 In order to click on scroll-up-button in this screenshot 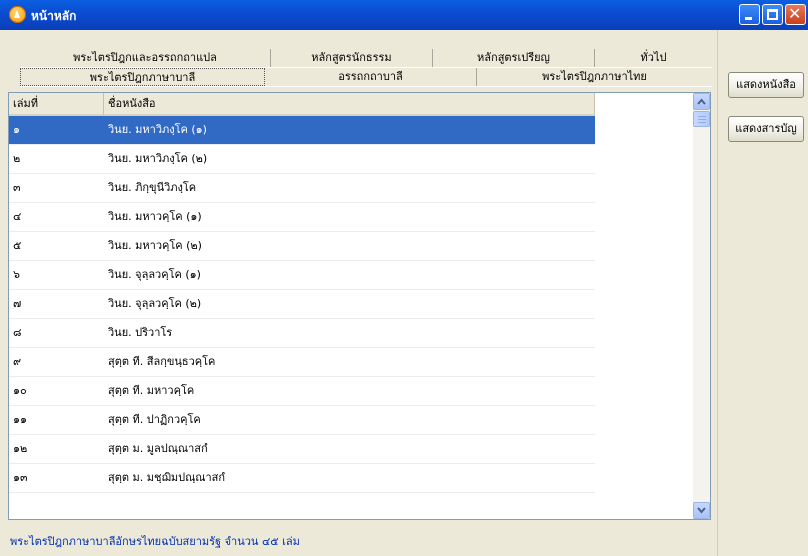, I will do `click(701, 101)`.